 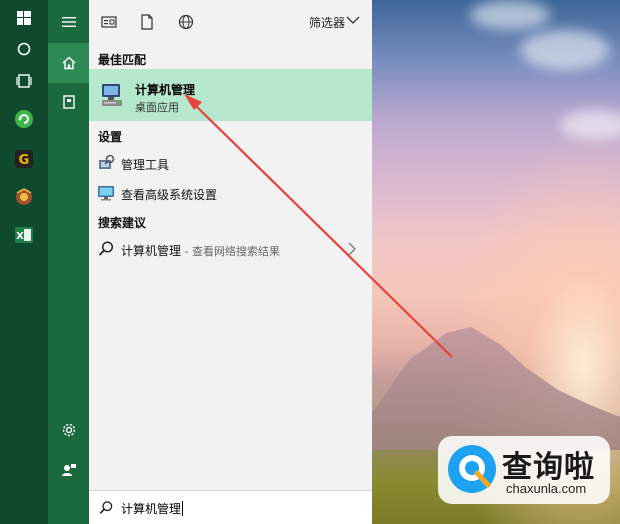 I want to click on notebook-icon, so click(x=68, y=102).